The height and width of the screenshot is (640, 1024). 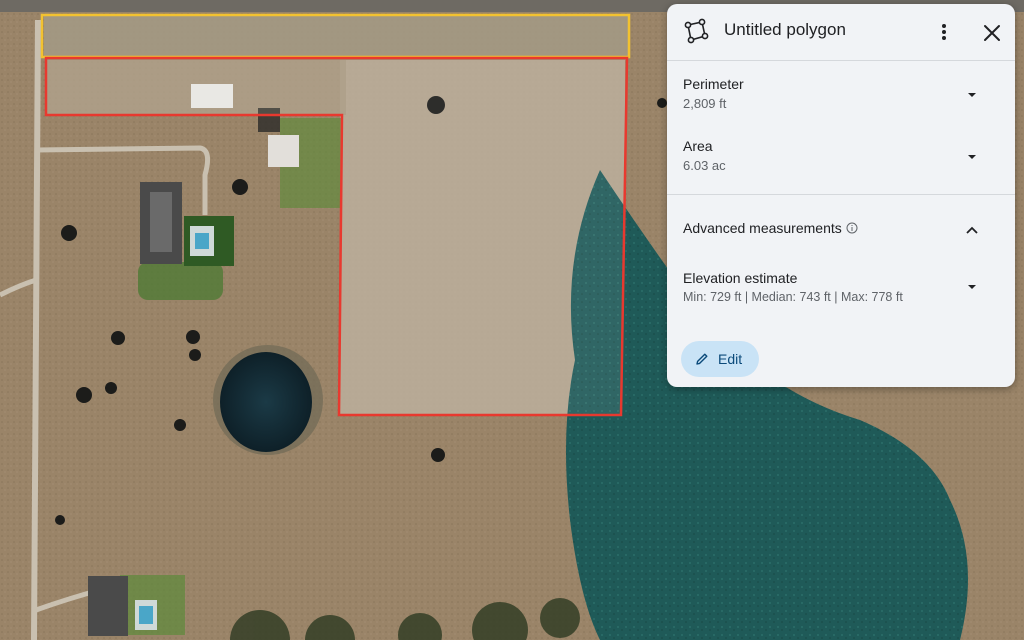 I want to click on perimeter-value: 2,809 ft, so click(x=705, y=103).